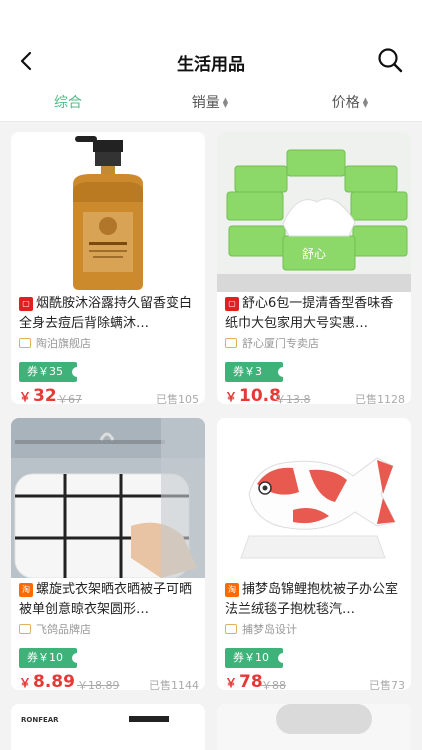 This screenshot has height=750, width=422. I want to click on shop-name: 捕梦岛设计, so click(261, 630).